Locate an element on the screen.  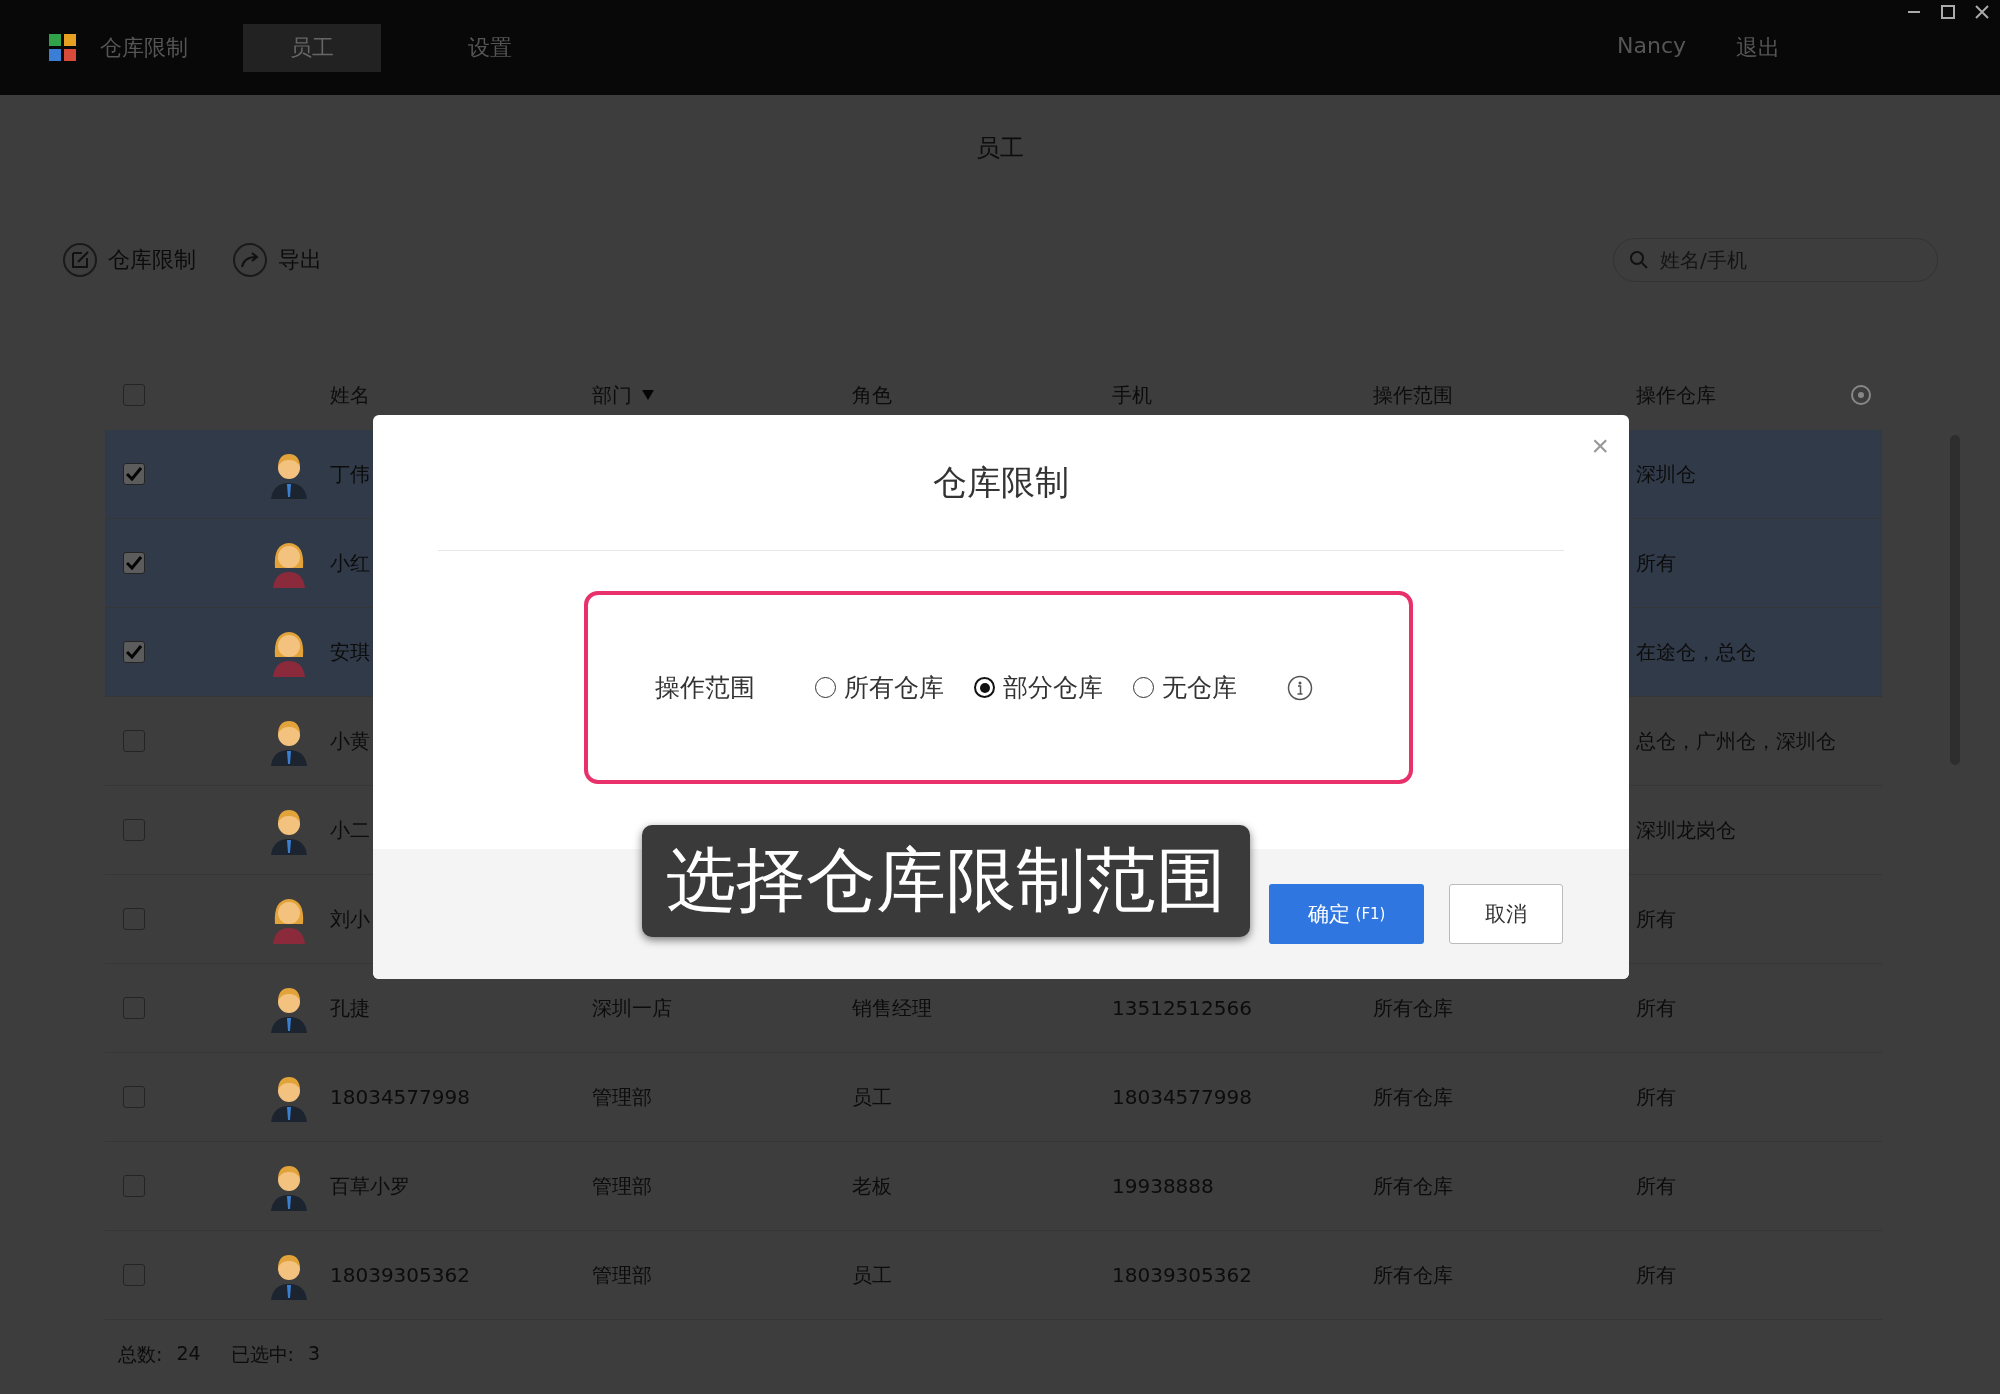
edit-icon is located at coordinates (80, 260).